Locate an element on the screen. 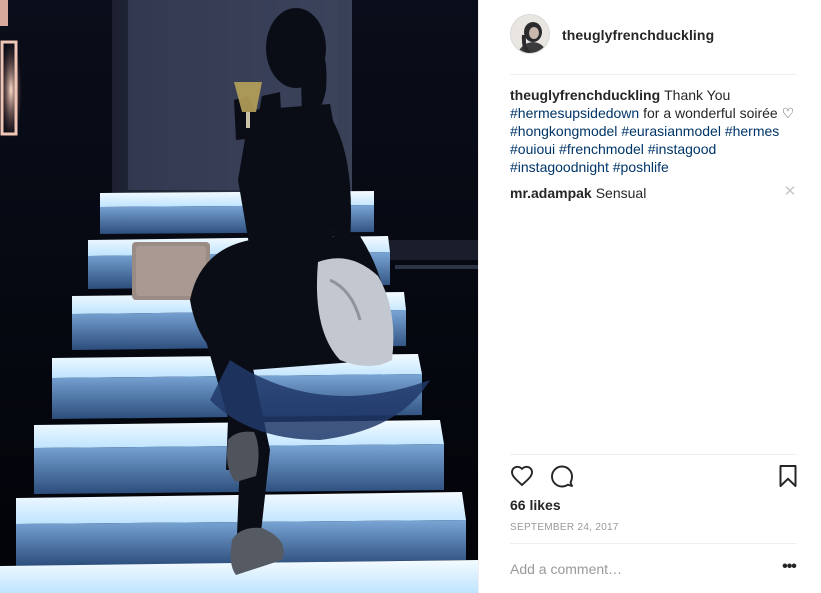 The height and width of the screenshot is (593, 821). hashtag-link: #ouioui is located at coordinates (532, 149).